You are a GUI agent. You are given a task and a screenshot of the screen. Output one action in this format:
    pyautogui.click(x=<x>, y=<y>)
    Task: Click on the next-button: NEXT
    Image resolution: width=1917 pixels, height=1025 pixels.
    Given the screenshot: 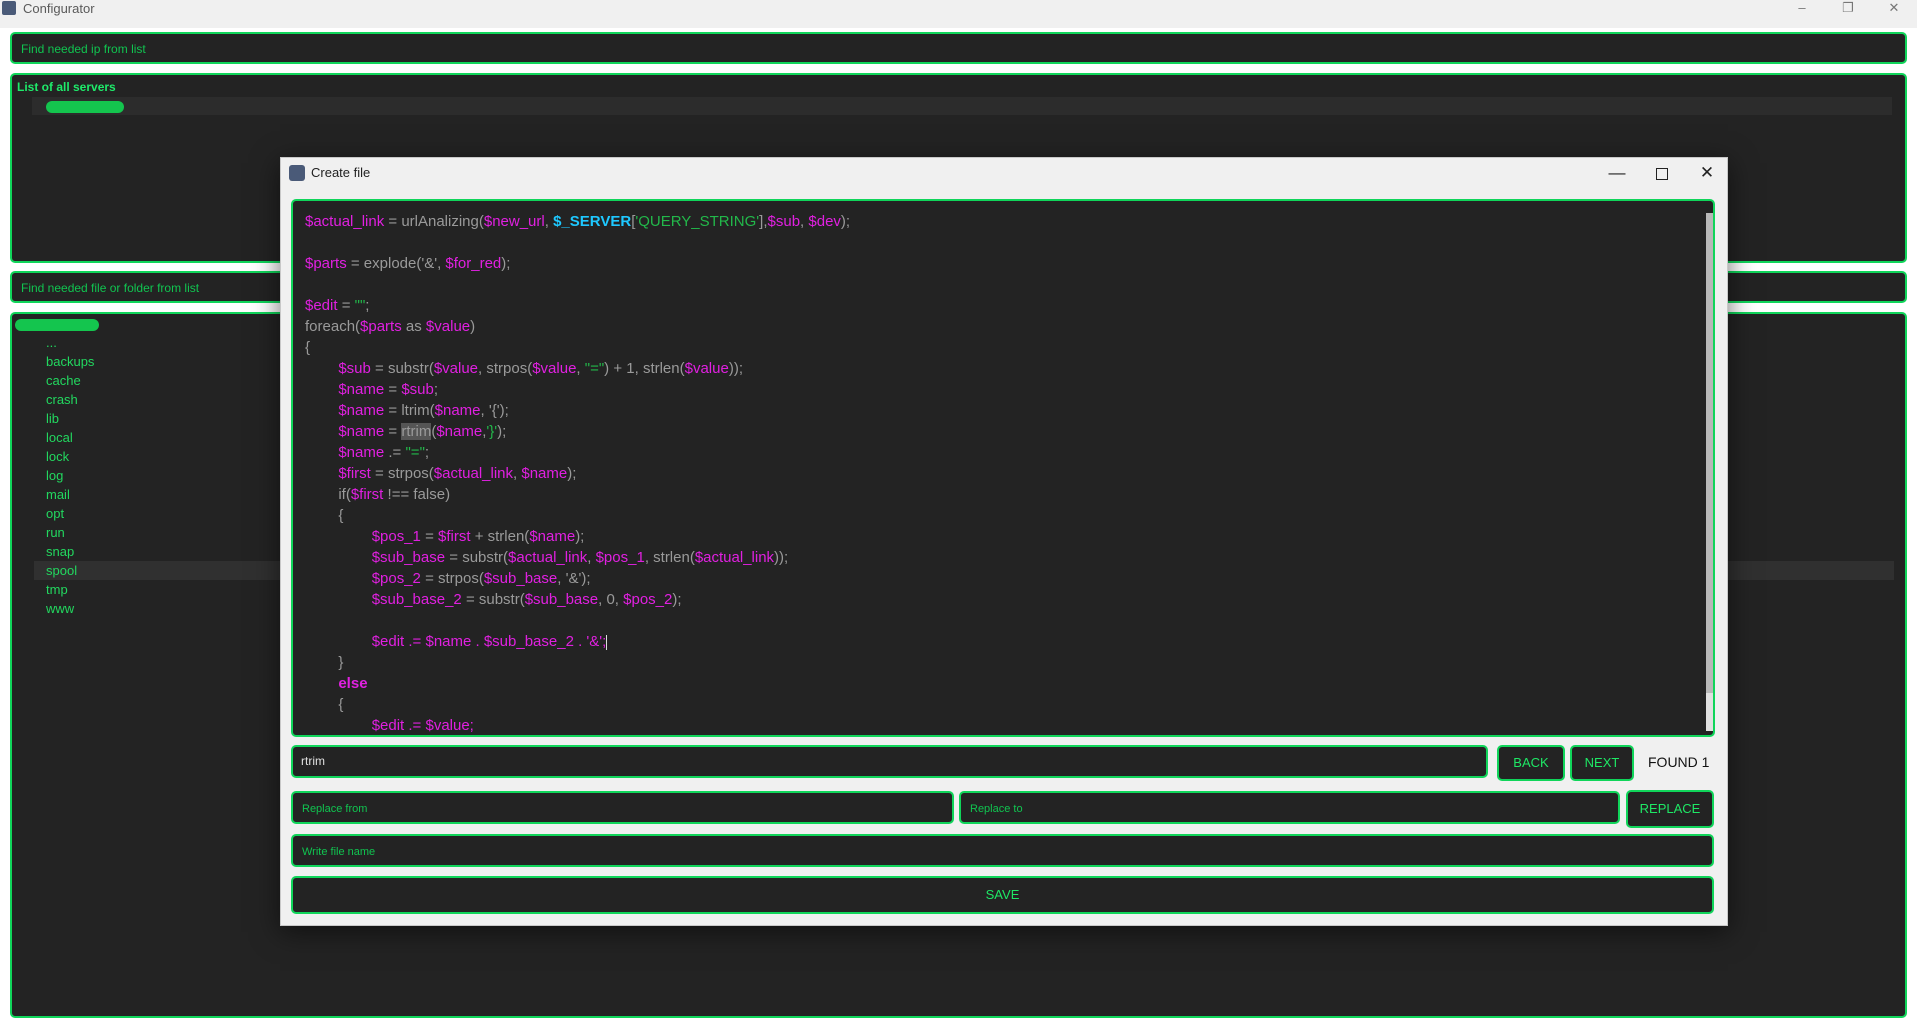 What is the action you would take?
    pyautogui.click(x=1602, y=763)
    